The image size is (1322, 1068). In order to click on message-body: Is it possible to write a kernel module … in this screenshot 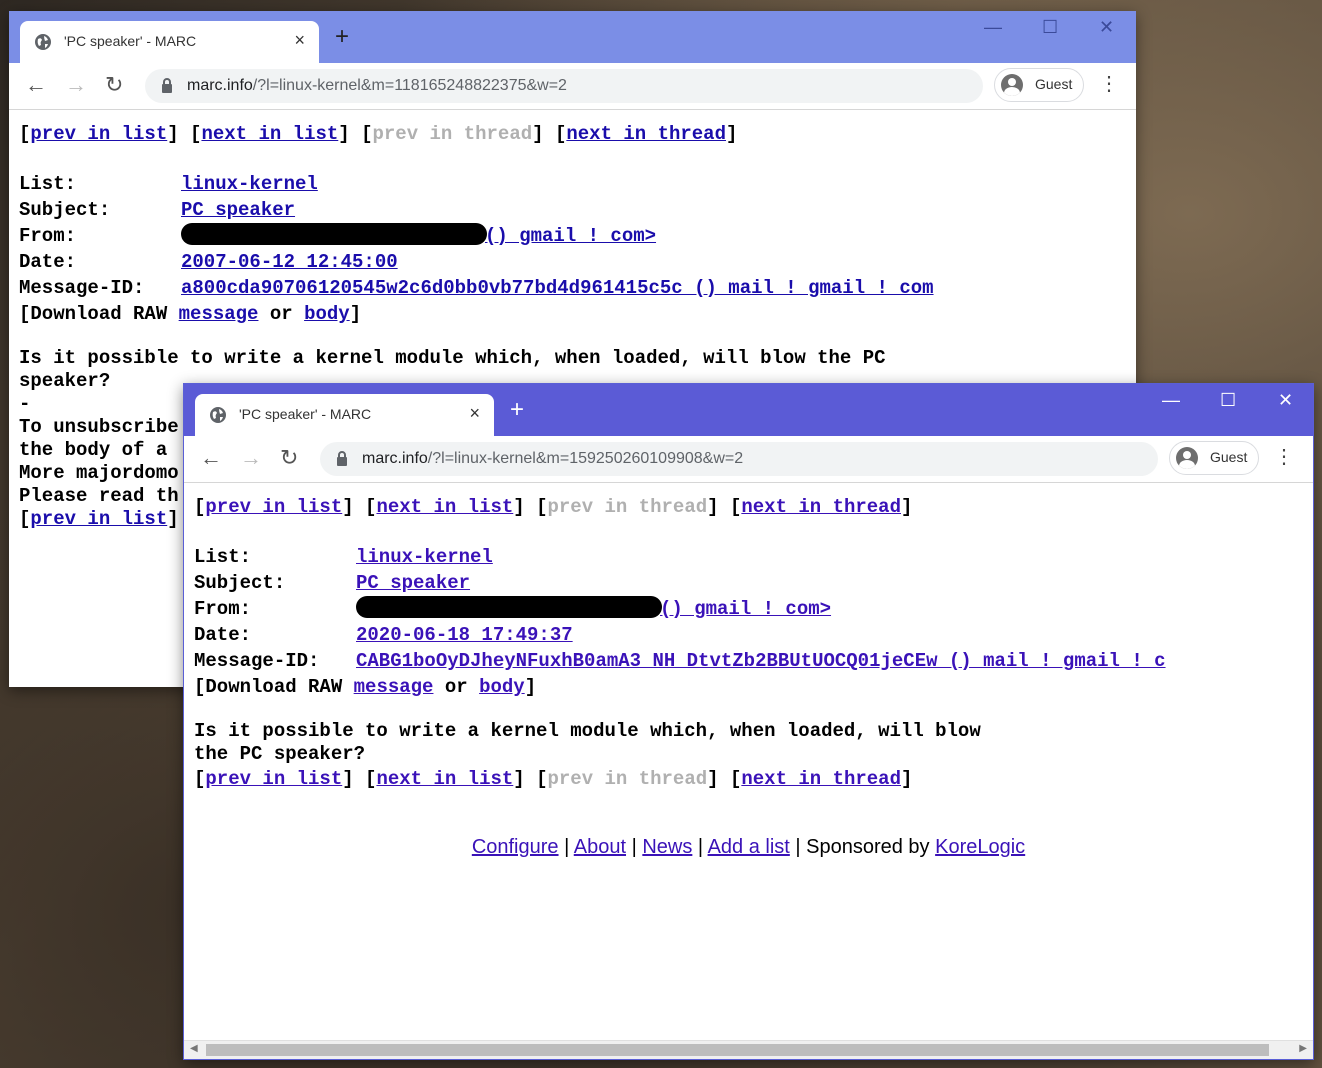, I will do `click(587, 742)`.